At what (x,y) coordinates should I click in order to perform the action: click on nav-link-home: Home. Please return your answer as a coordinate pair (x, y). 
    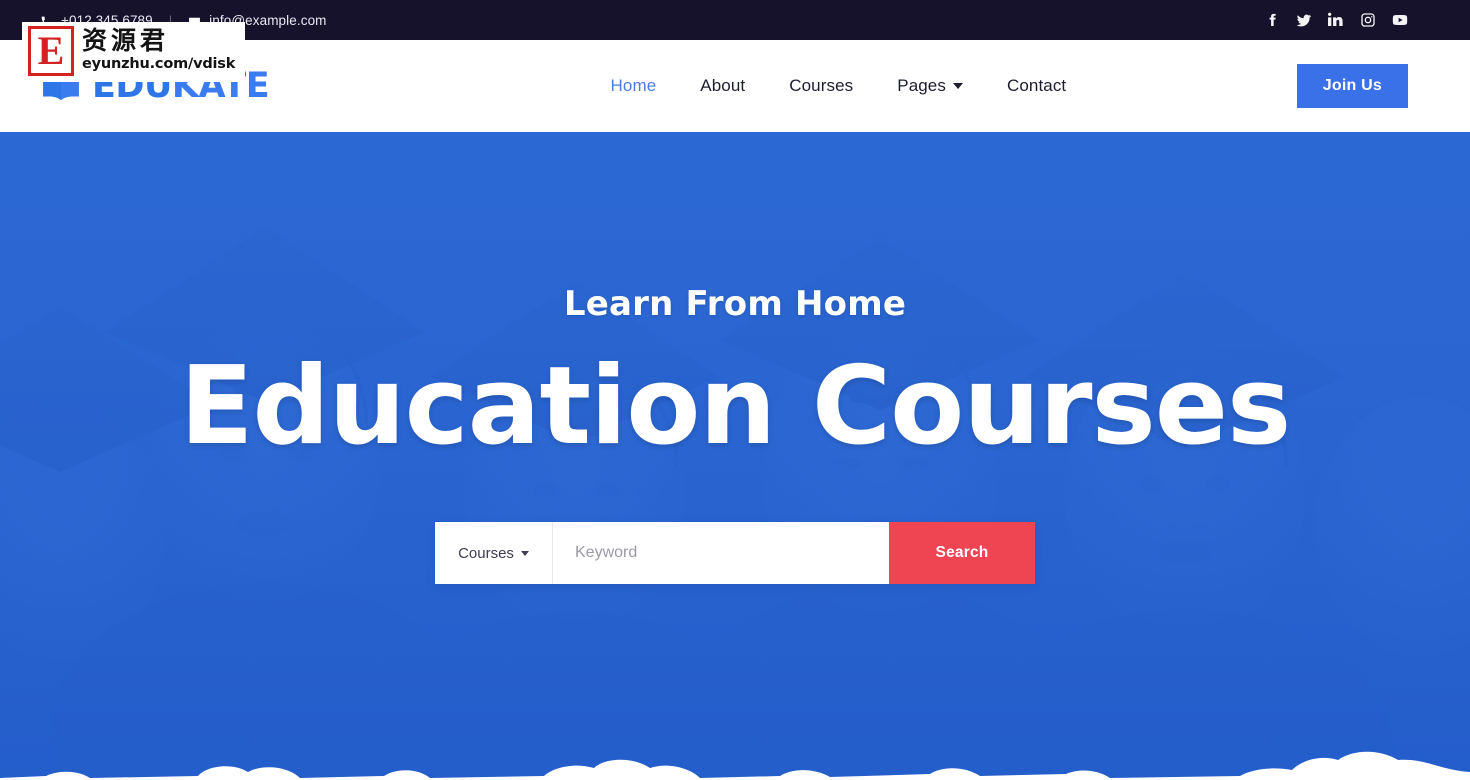
    Looking at the image, I should click on (634, 86).